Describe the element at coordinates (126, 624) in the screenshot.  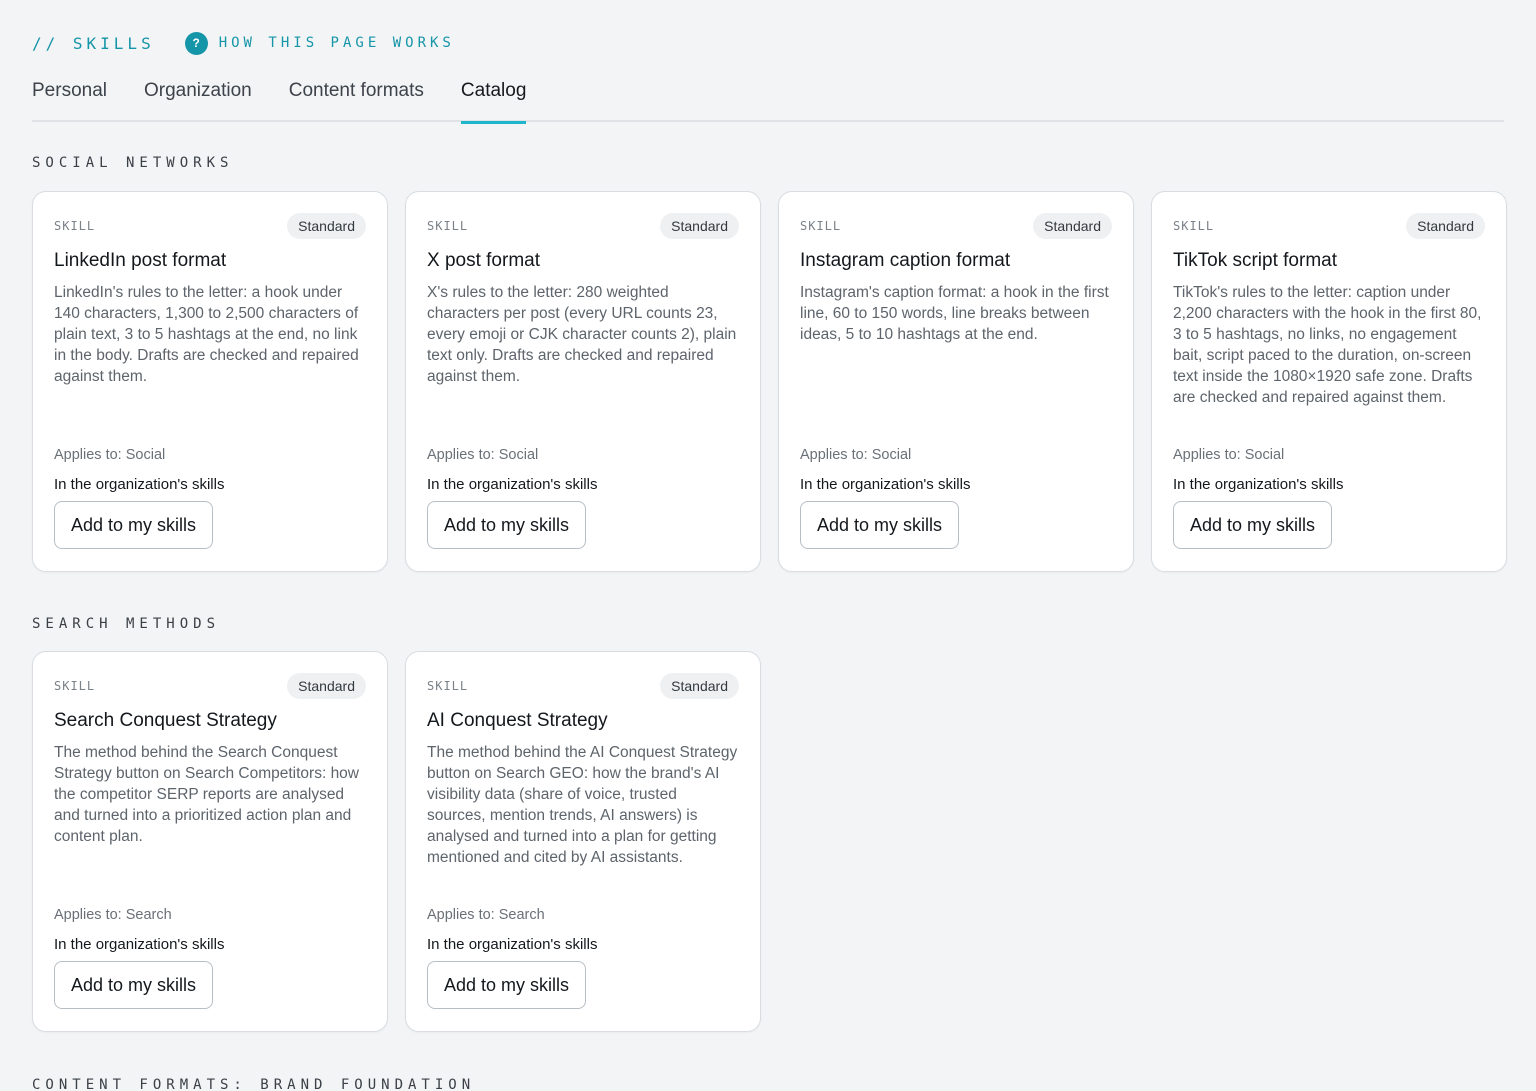
I see `section-title-search-methods: SEARCH METHODS` at that location.